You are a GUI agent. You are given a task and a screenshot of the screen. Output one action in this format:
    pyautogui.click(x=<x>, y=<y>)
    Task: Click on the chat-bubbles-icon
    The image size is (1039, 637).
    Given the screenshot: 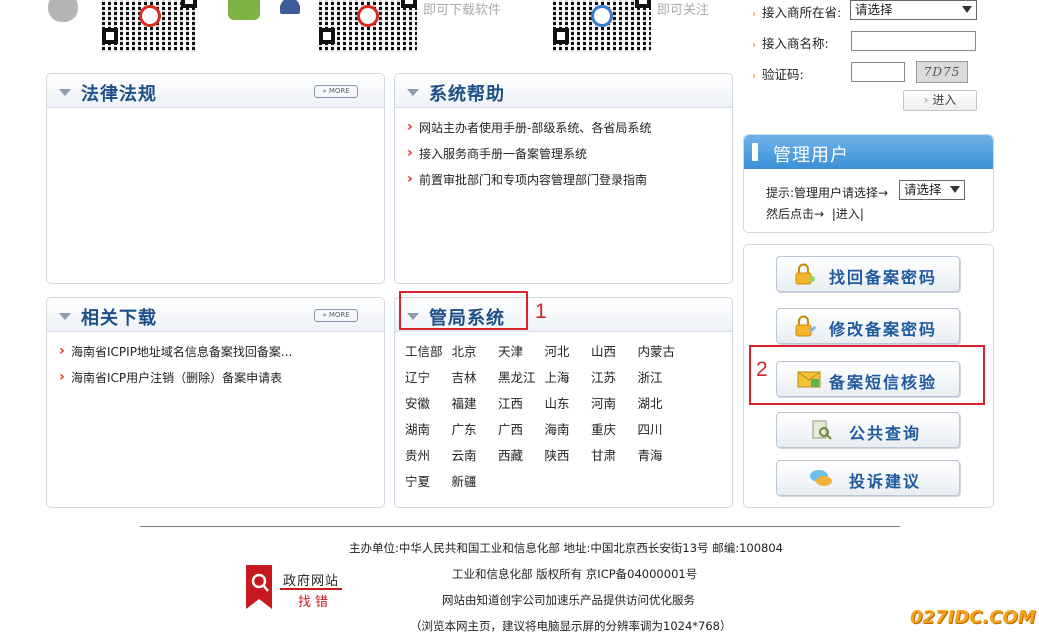 What is the action you would take?
    pyautogui.click(x=821, y=478)
    